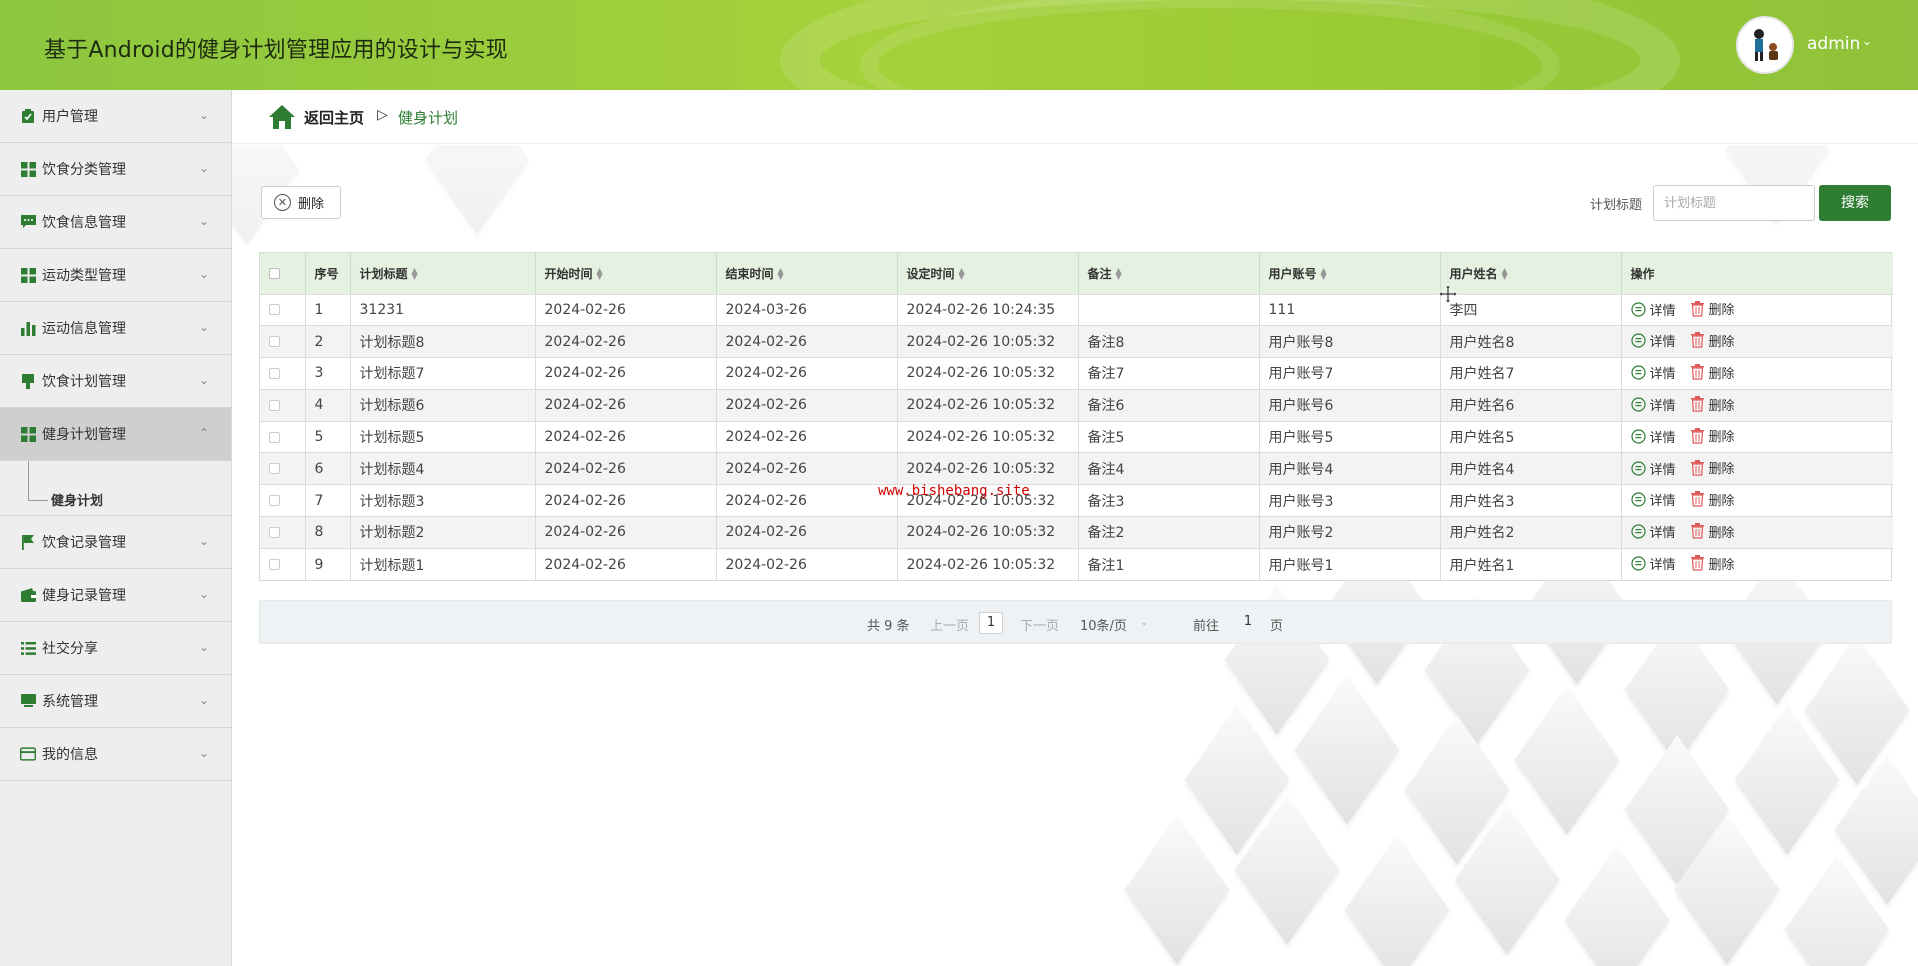 The image size is (1918, 966). I want to click on sidebar-item-exercise-info: 运动信息管理 ⌄, so click(115, 328).